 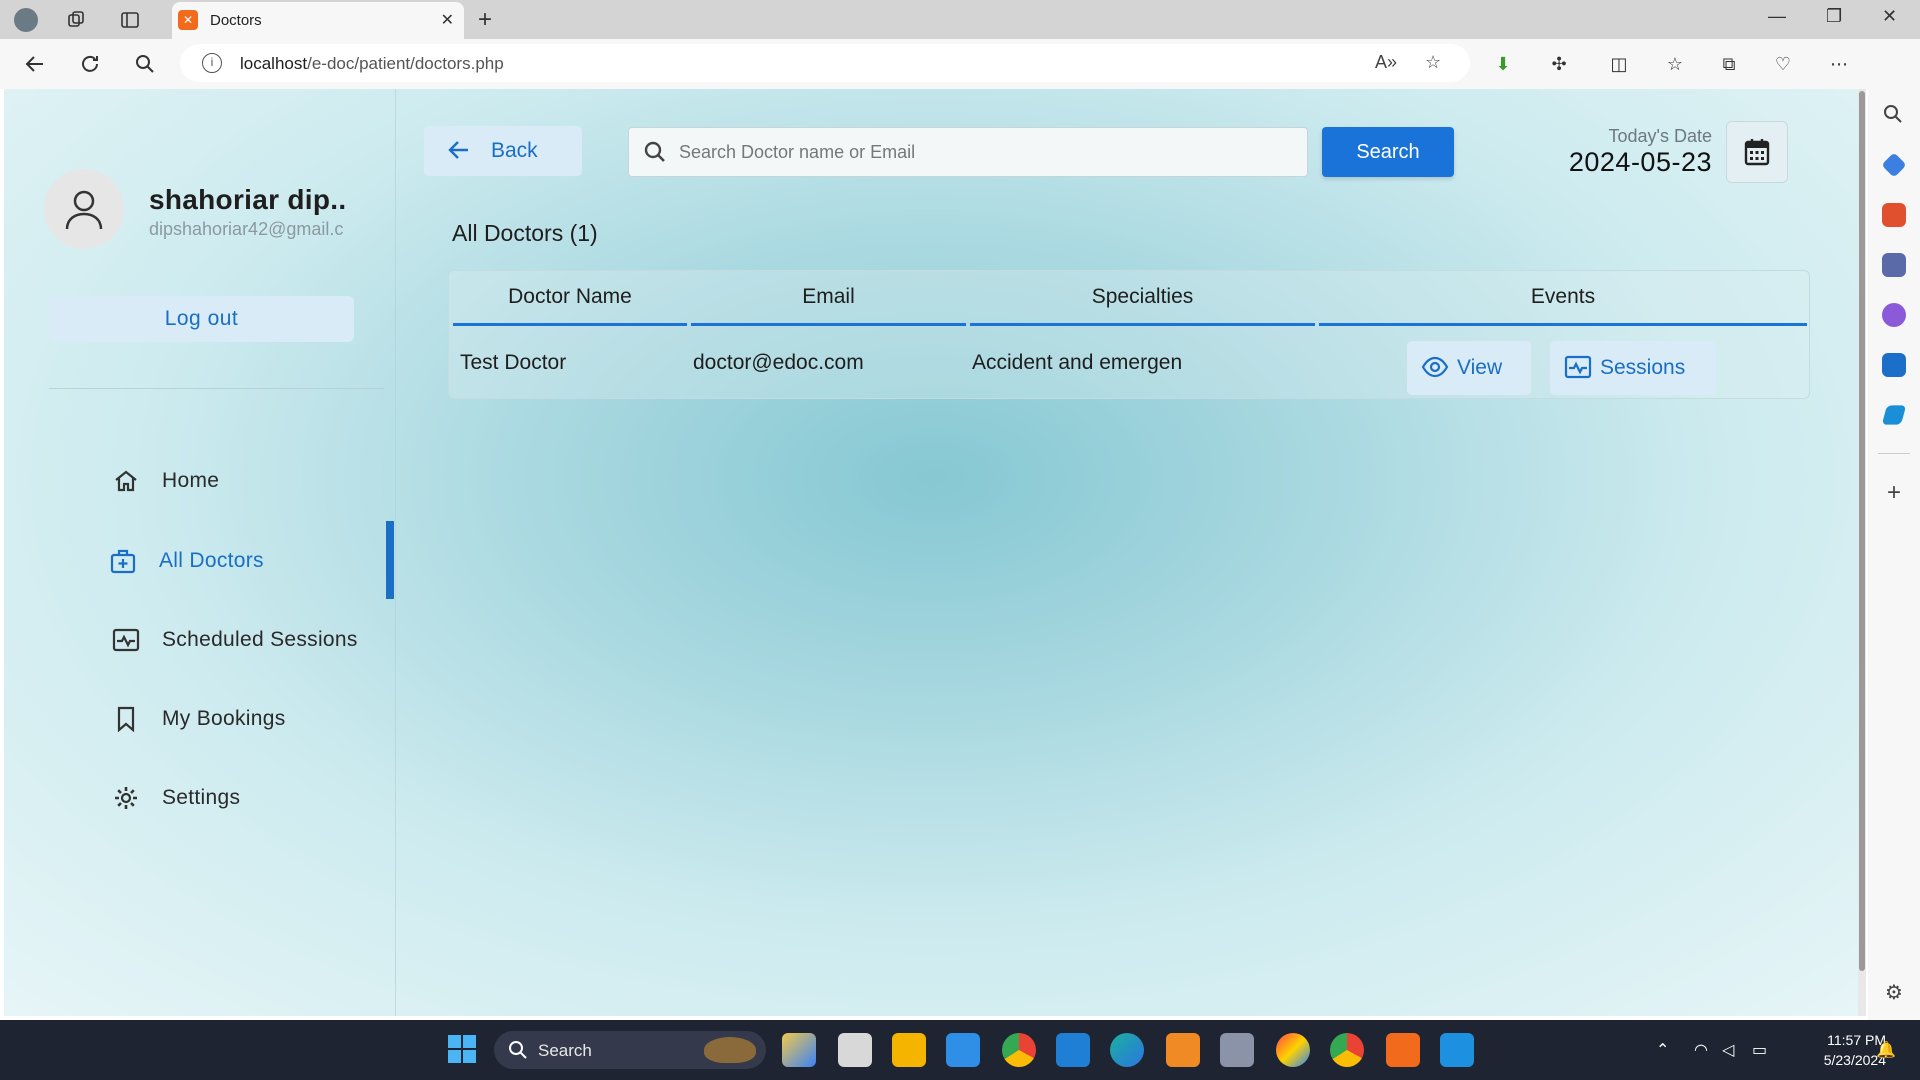 What do you see at coordinates (909, 1050) in the screenshot?
I see `file-explorer-icon` at bounding box center [909, 1050].